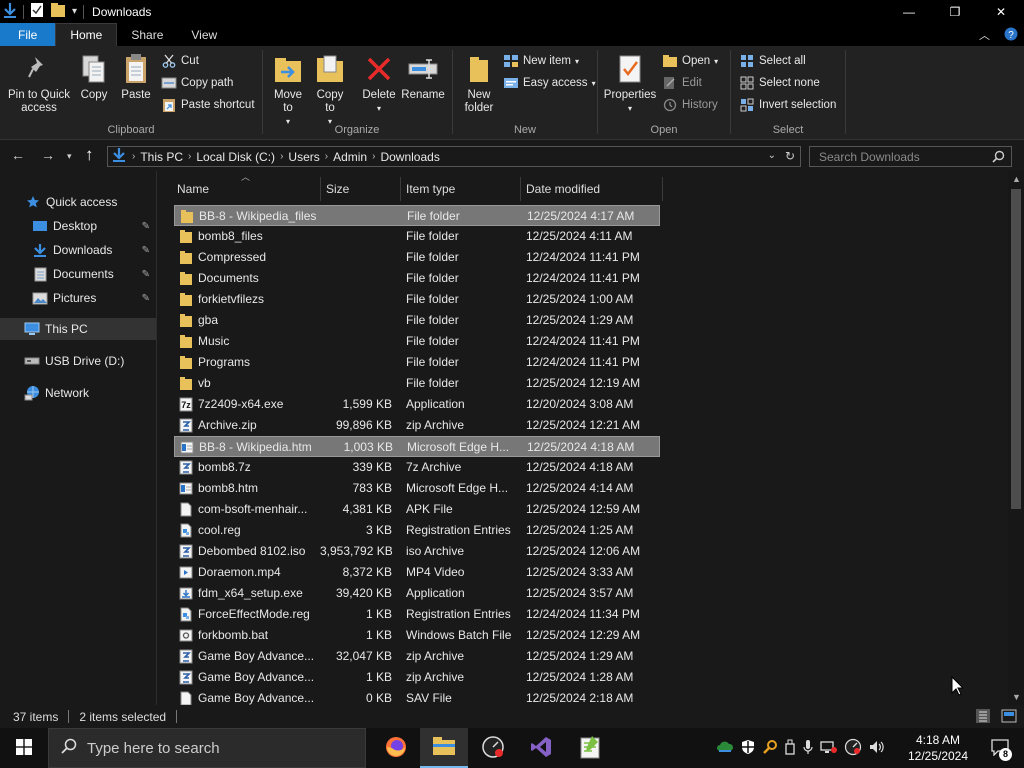  Describe the element at coordinates (772, 155) in the screenshot. I see `address-dropdown-icon: ⌄` at that location.